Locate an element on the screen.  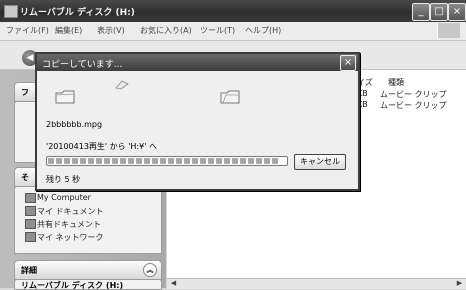
details-title: 詳細 is located at coordinates (29, 270).